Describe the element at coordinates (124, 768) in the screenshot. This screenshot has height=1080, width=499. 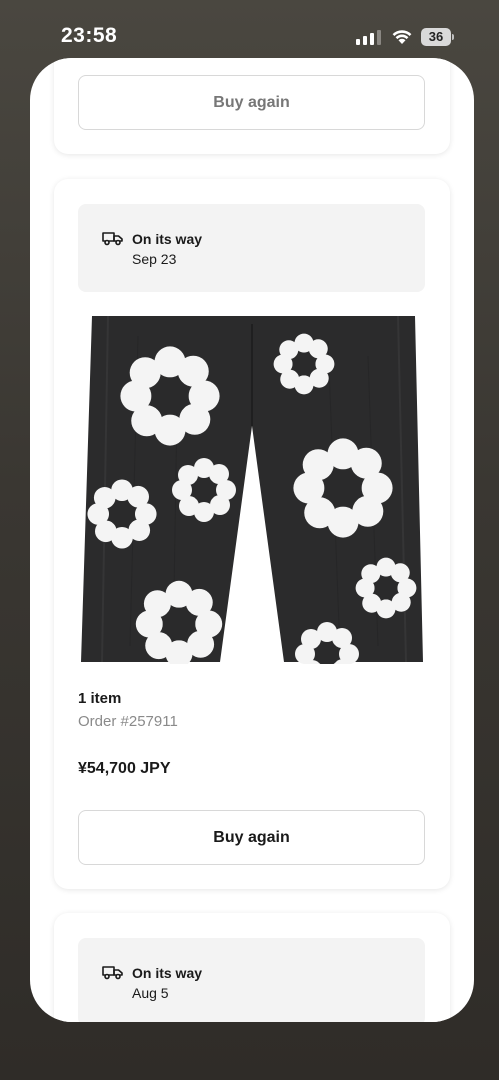
I see `order-total: ¥54,700 JPY` at that location.